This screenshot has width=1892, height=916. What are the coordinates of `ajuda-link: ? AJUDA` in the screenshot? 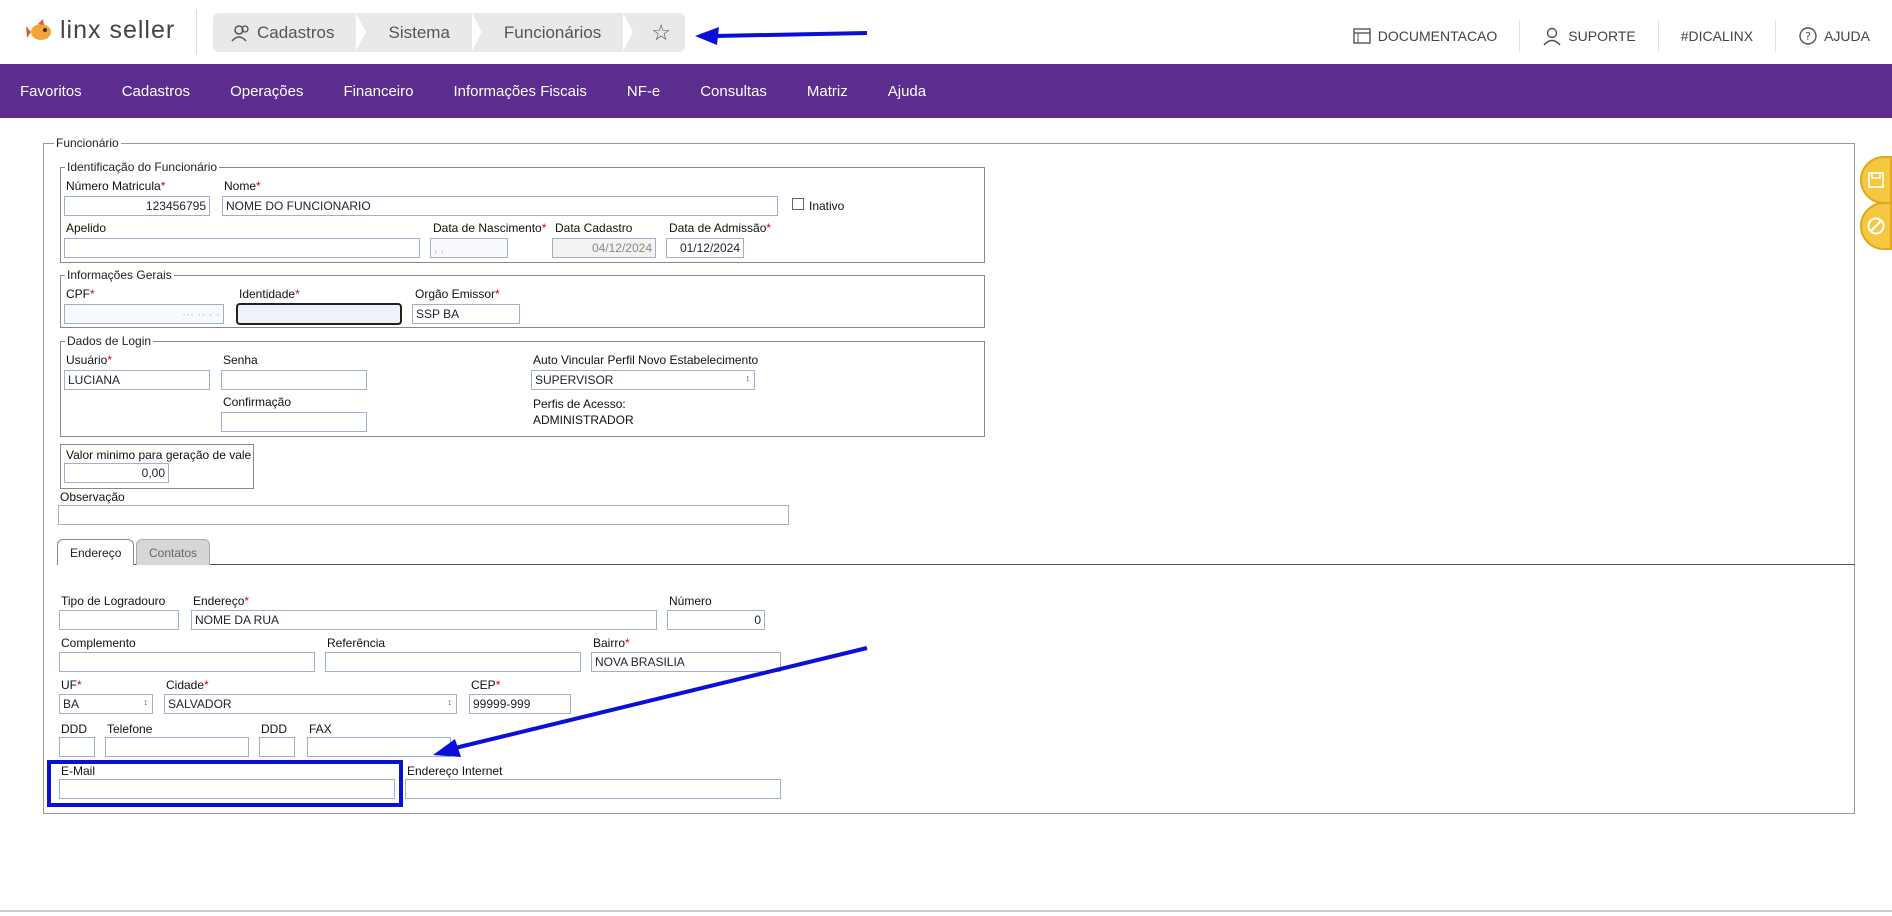 It's located at (1833, 36).